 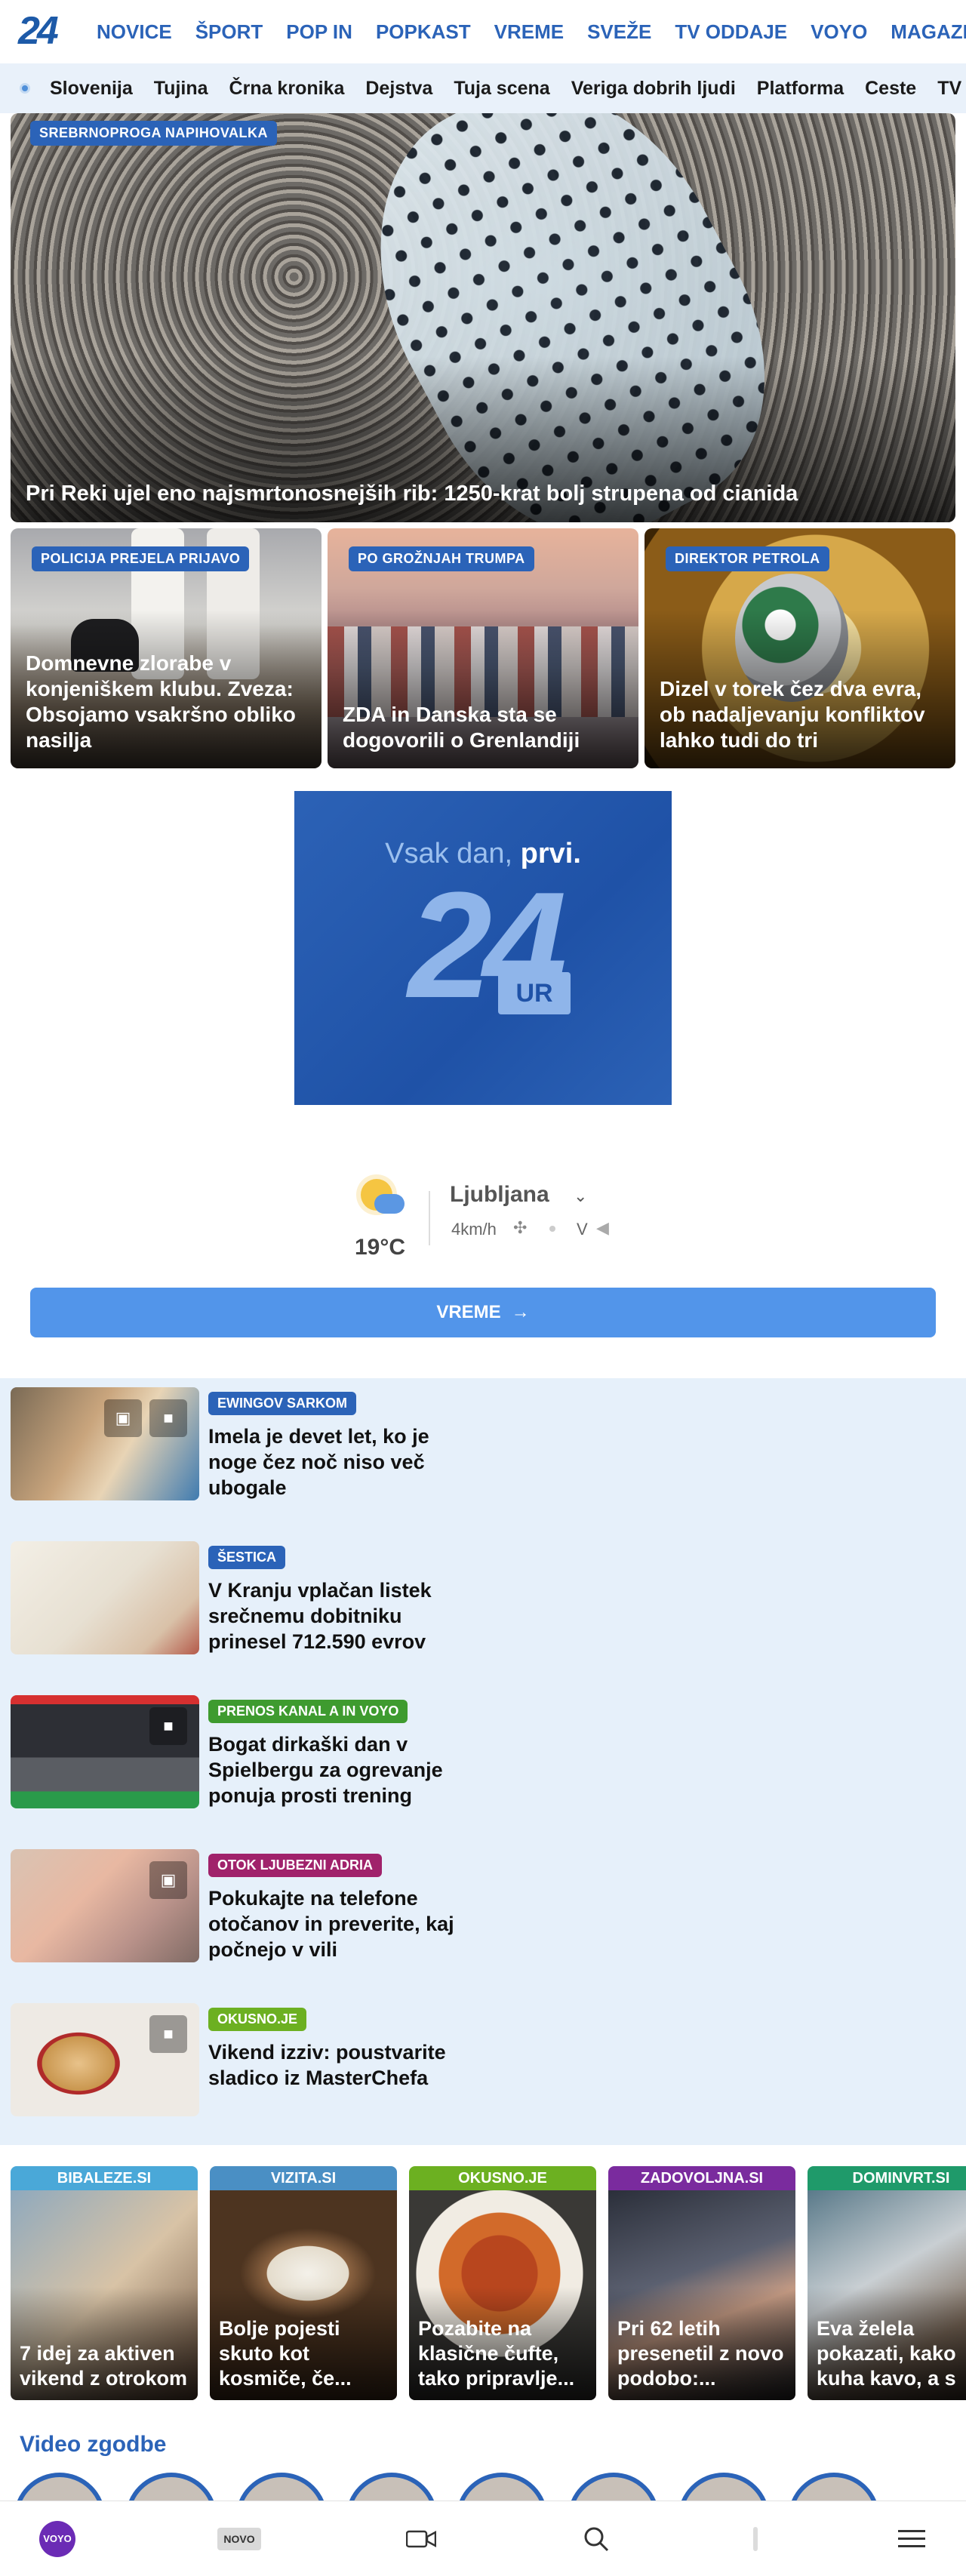 I want to click on thumbnail: ▣ ■, so click(x=105, y=1443).